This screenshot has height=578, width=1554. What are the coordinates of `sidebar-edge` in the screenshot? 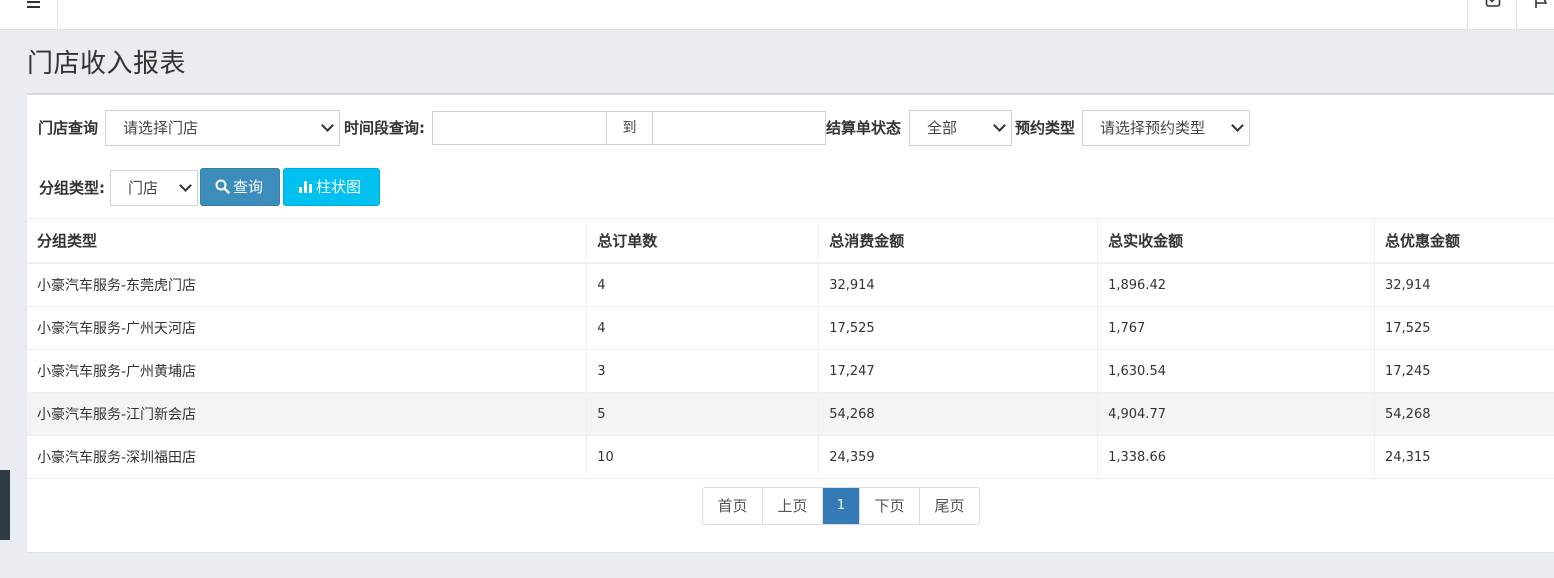 It's located at (5, 505).